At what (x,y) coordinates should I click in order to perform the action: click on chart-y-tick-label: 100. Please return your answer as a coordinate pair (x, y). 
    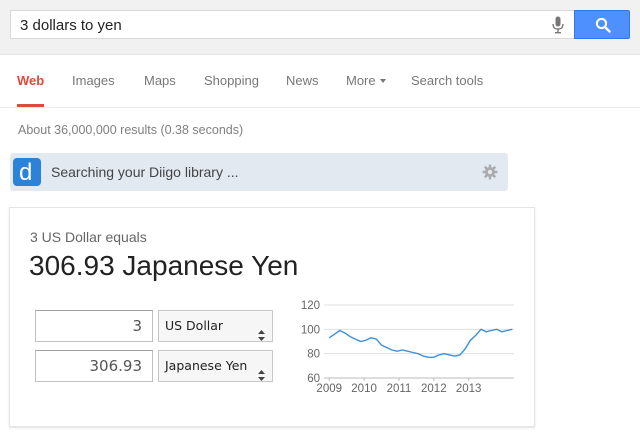
    Looking at the image, I should click on (310, 330).